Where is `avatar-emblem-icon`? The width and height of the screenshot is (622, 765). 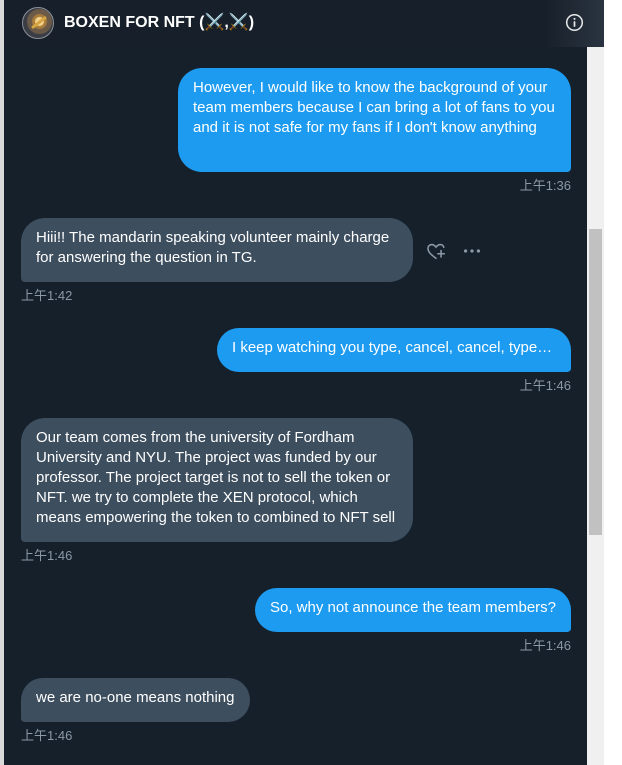 avatar-emblem-icon is located at coordinates (39, 22).